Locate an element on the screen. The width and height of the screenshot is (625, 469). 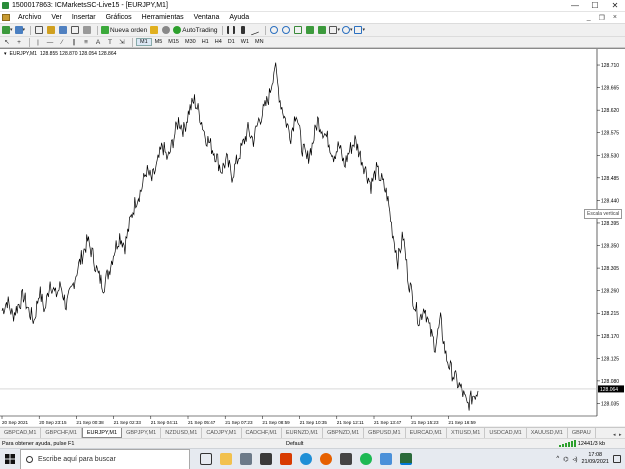
child-close-button: × is located at coordinates (615, 18).